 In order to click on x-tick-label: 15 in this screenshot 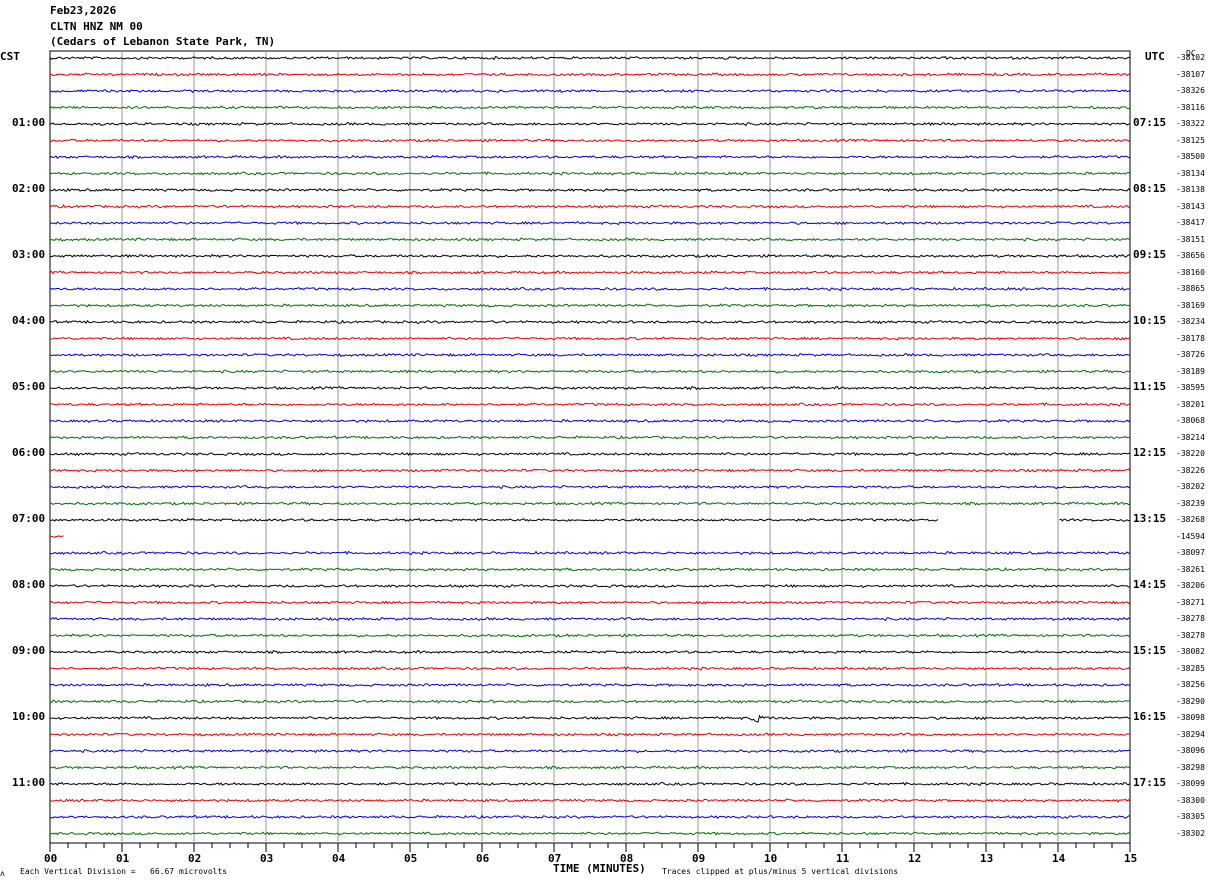, I will do `click(1131, 858)`.